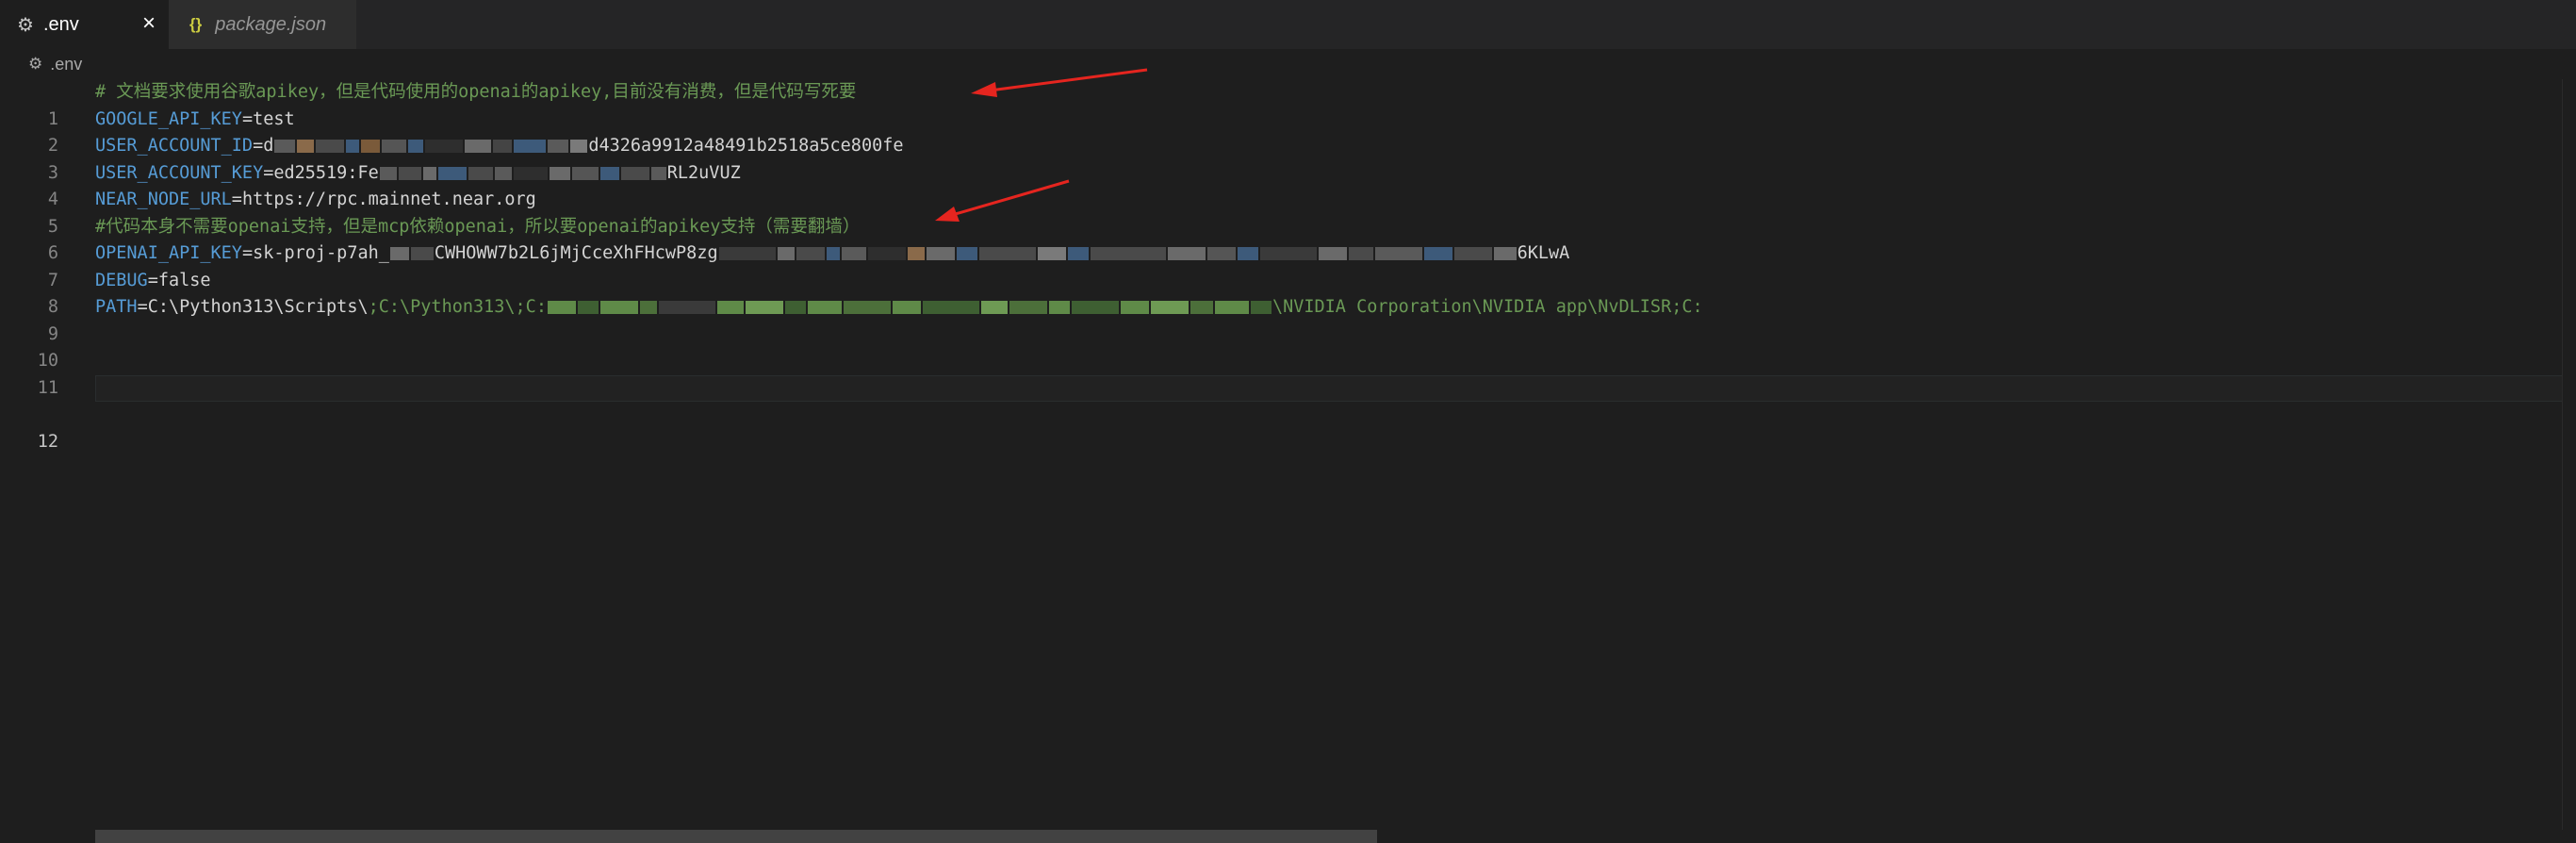  Describe the element at coordinates (2569, 454) in the screenshot. I see `vertical-scrollbar` at that location.